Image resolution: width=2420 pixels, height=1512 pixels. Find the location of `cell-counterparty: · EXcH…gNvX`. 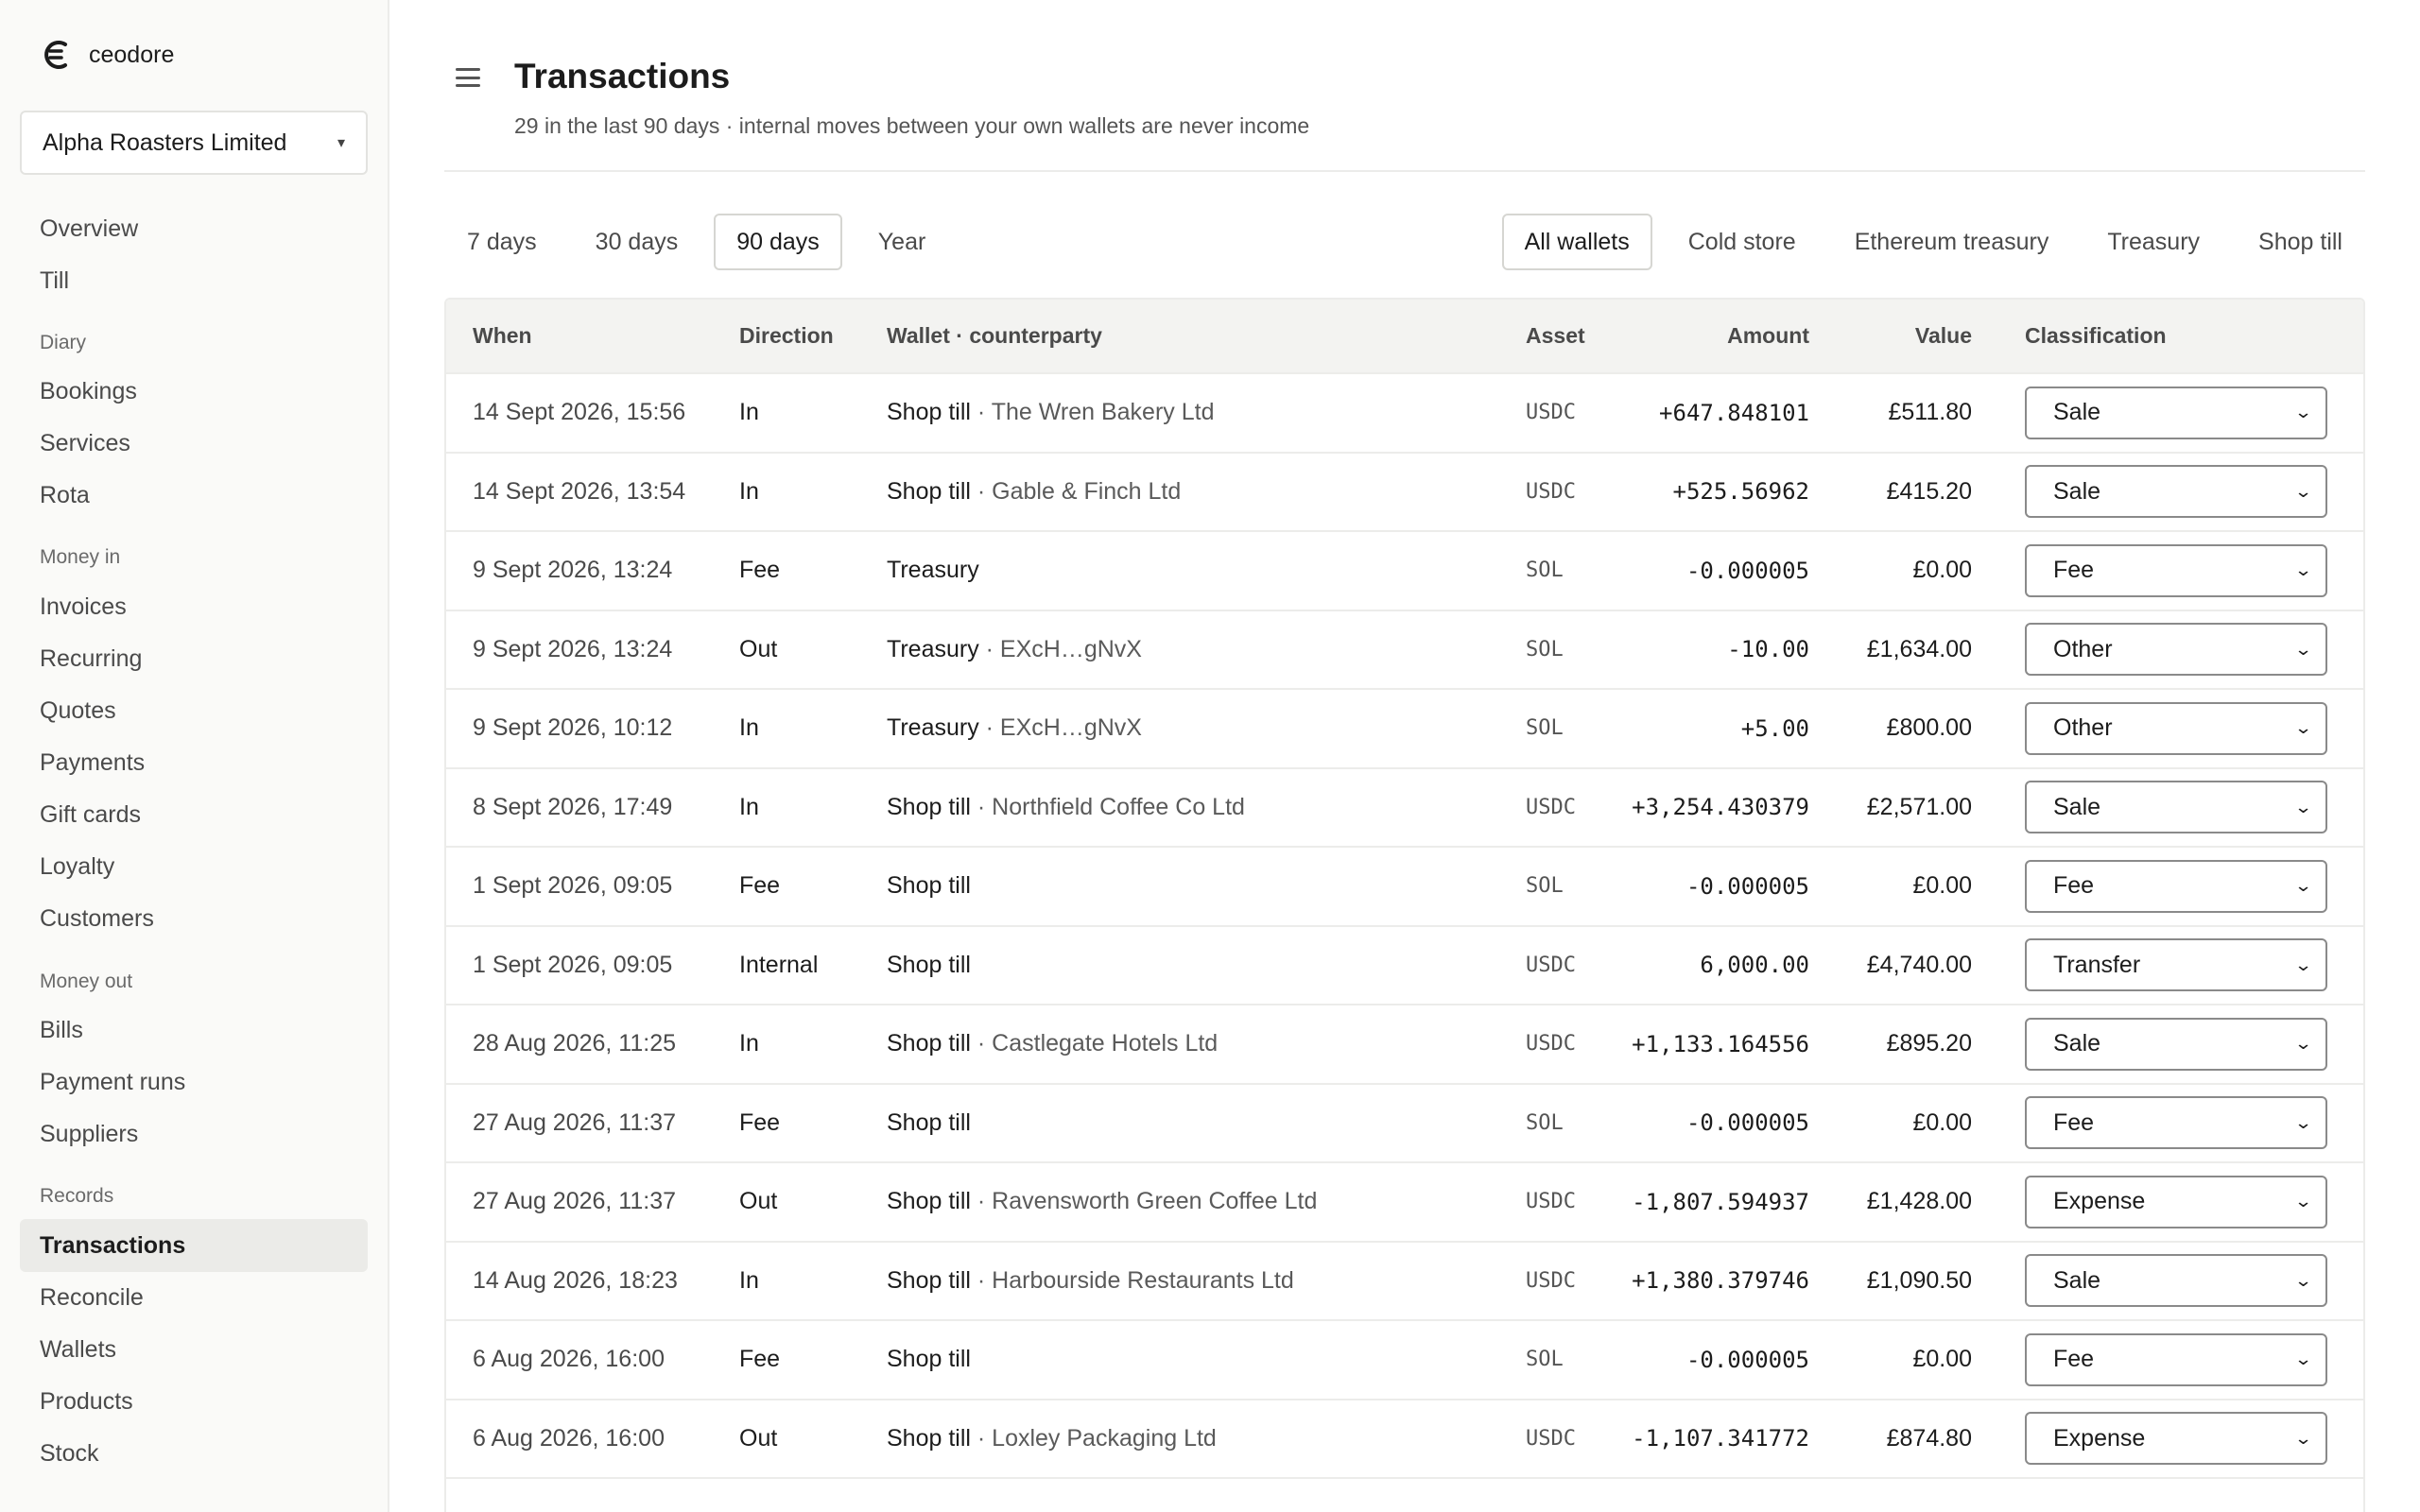

cell-counterparty: · EXcH…gNvX is located at coordinates (1060, 648).